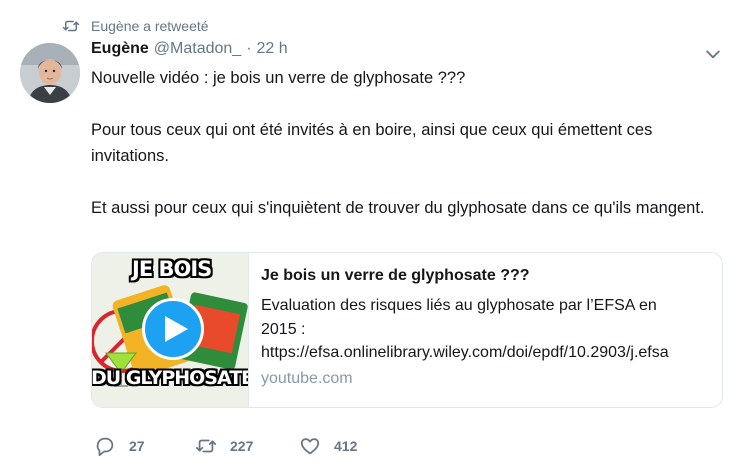  I want to click on retweet-button: 227, so click(247, 446).